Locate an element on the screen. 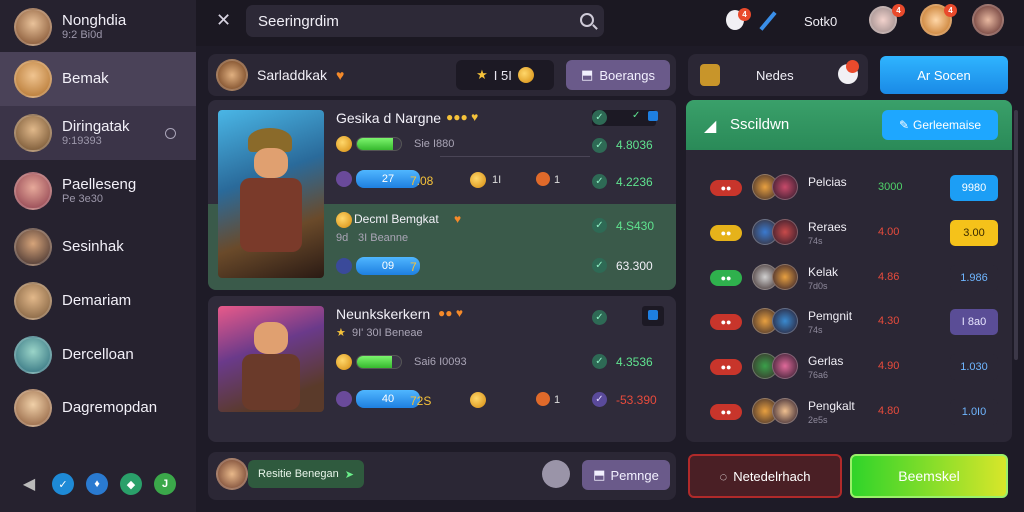  card2-val1: 72S is located at coordinates (421, 401).